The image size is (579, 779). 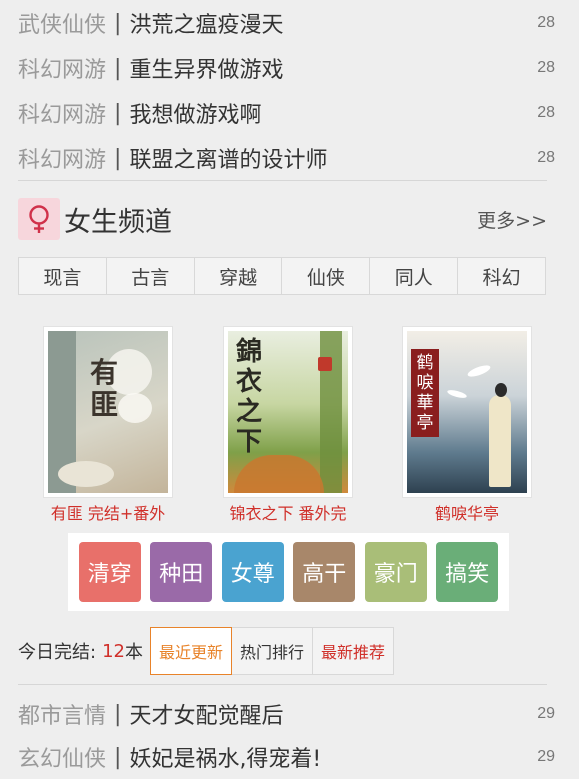 What do you see at coordinates (288, 412) in the screenshot?
I see `book-cover: 錦衣之下` at bounding box center [288, 412].